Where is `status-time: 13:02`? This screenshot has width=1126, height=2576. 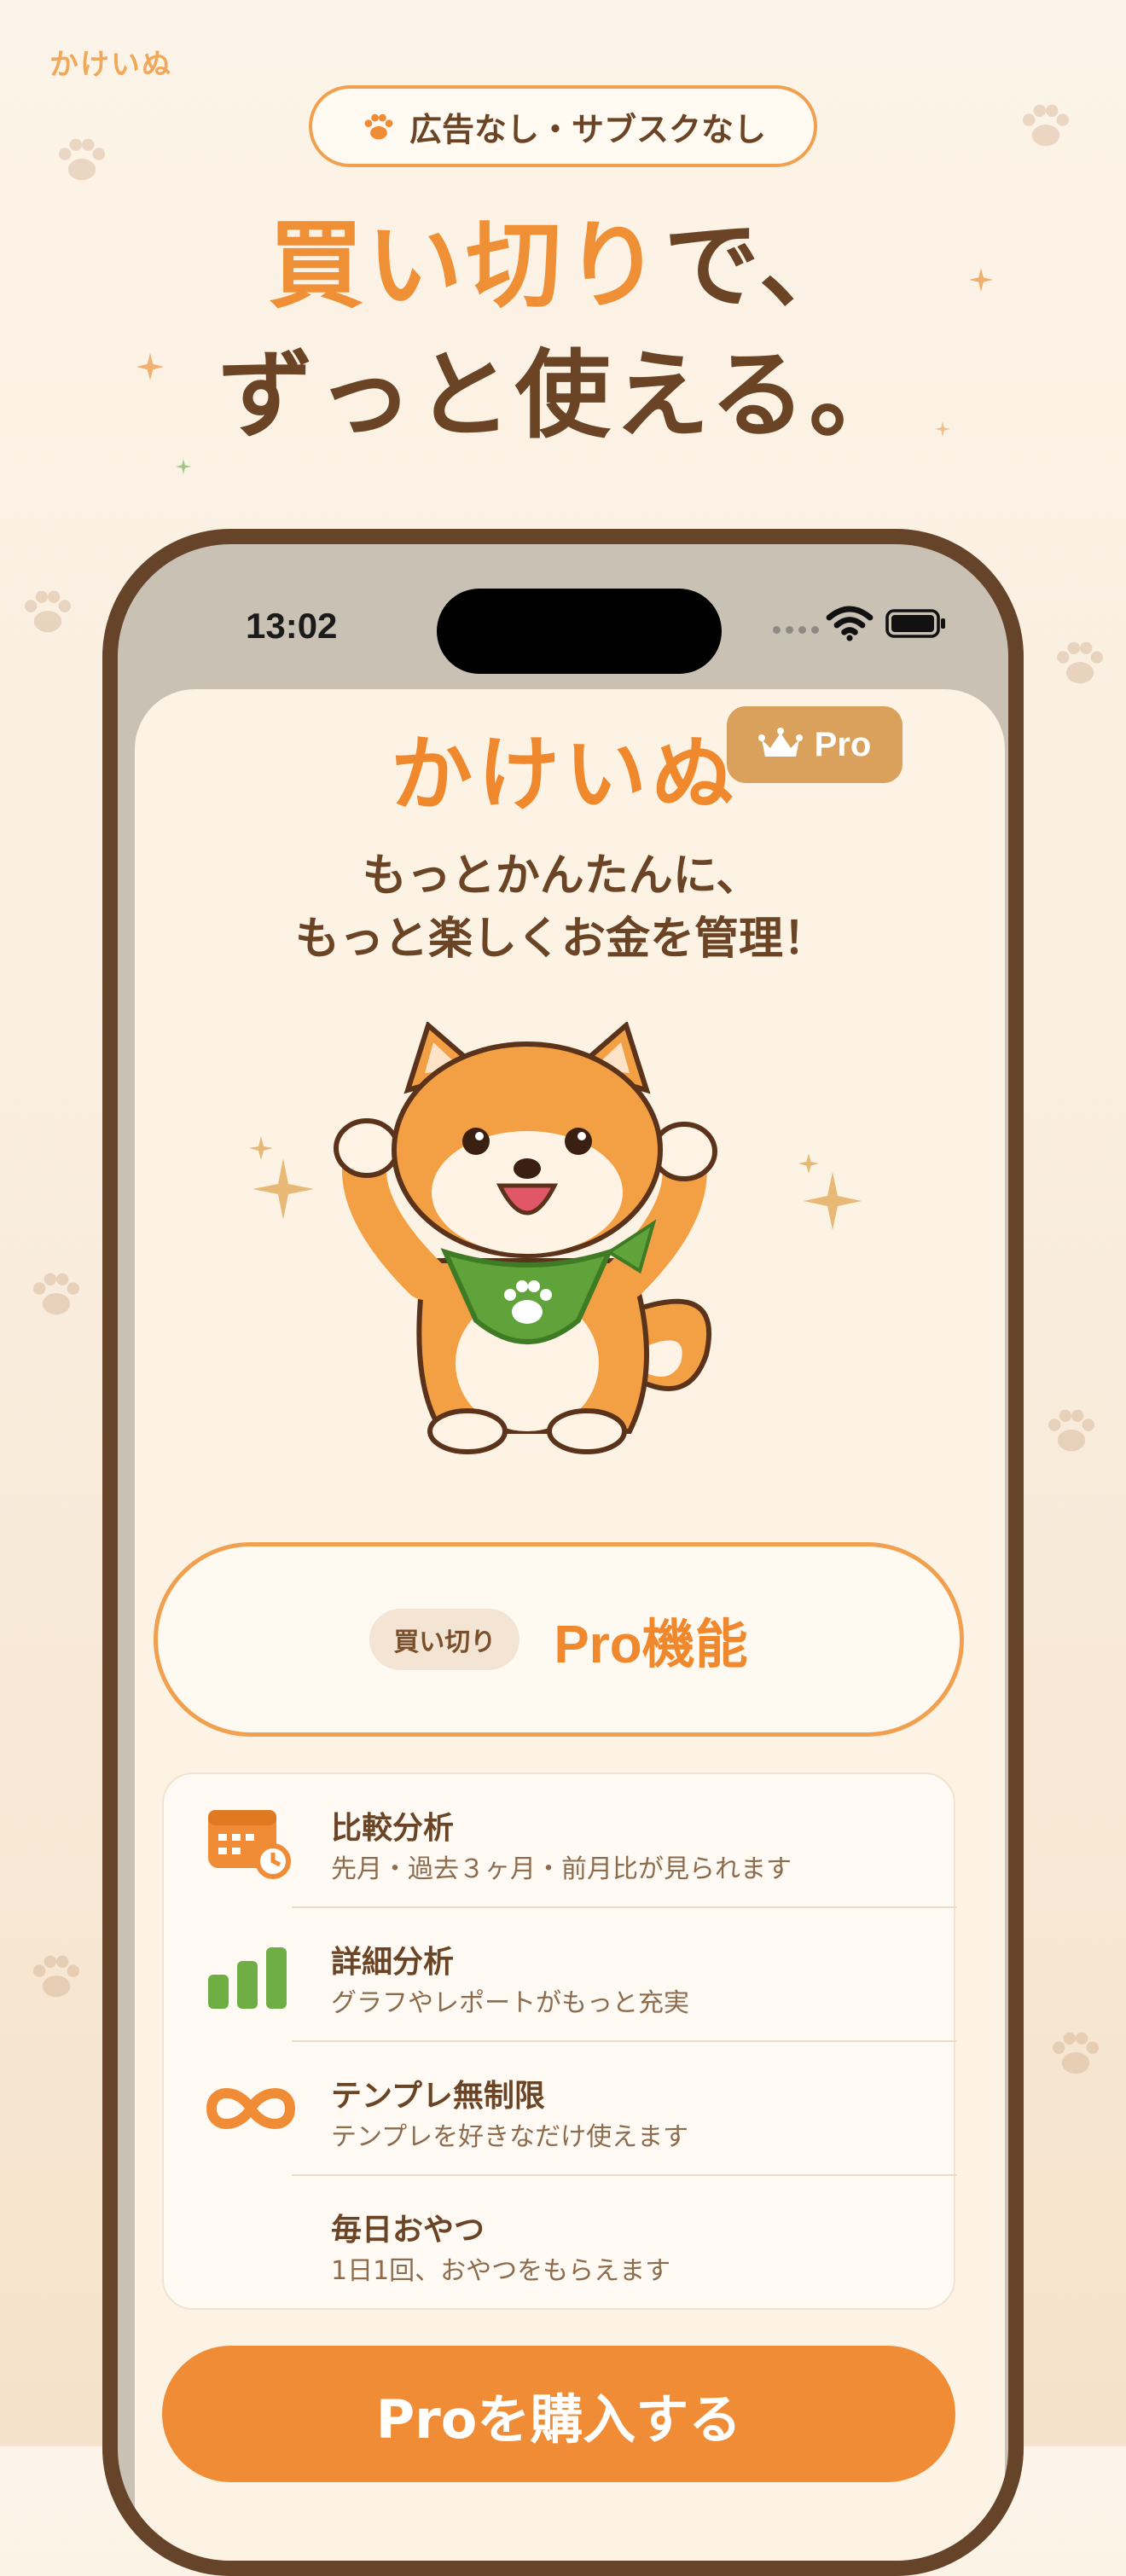 status-time: 13:02 is located at coordinates (292, 626).